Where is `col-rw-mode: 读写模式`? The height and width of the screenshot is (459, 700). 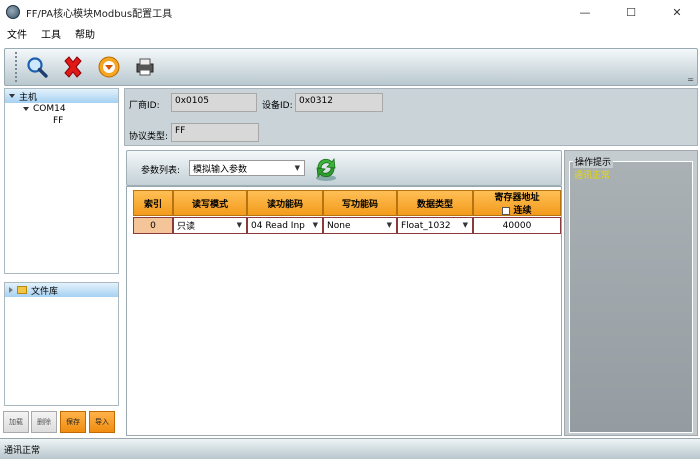 col-rw-mode: 读写模式 is located at coordinates (210, 203).